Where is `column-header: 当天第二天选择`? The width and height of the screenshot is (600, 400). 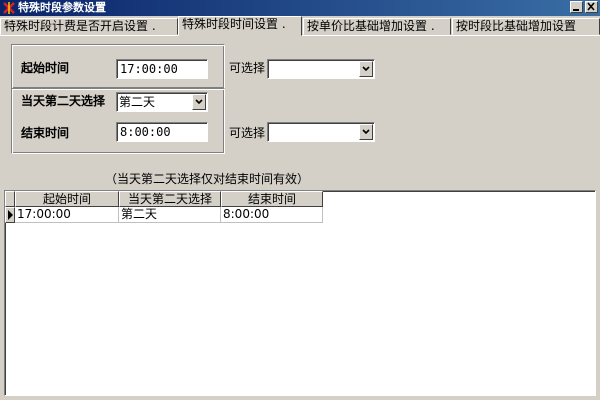 column-header: 当天第二天选择 is located at coordinates (170, 199).